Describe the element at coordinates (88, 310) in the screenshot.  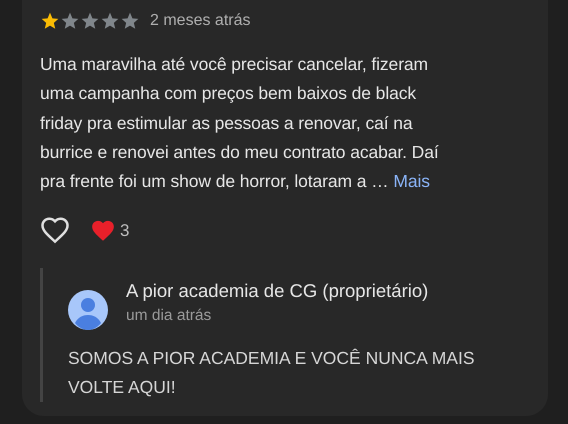
I see `avatar-icon` at that location.